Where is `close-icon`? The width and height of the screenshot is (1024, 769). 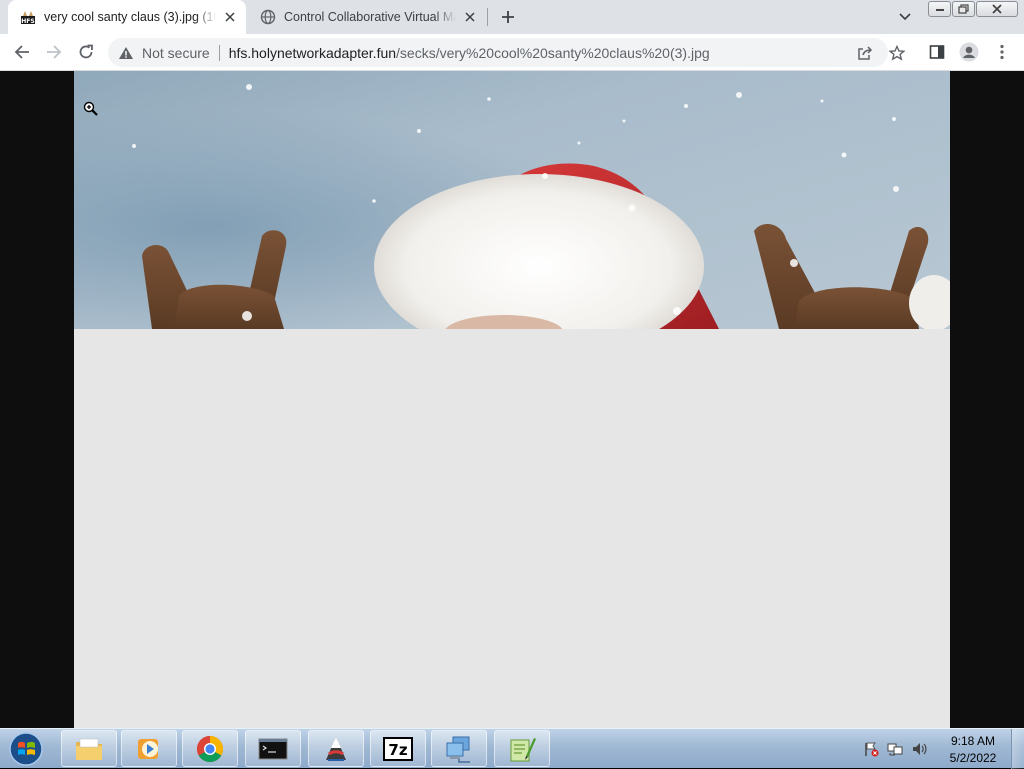 close-icon is located at coordinates (997, 9).